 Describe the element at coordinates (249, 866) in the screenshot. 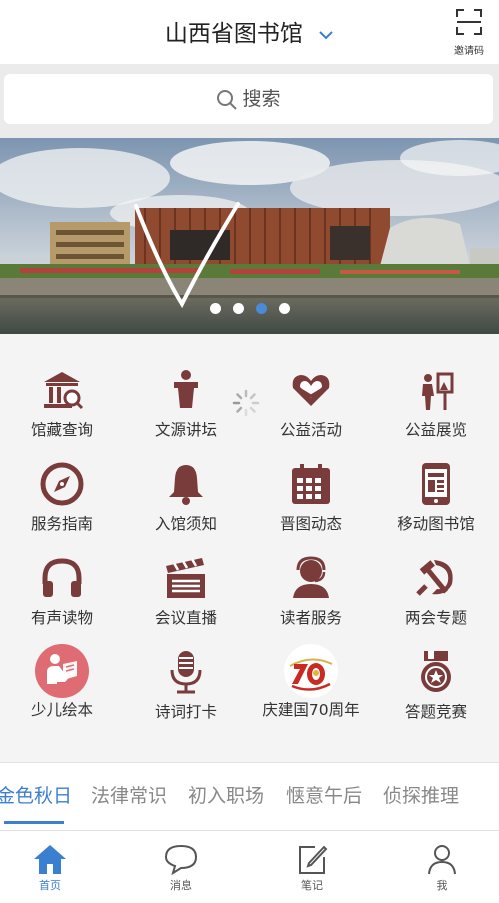

I see `bottom-navigation: 首页 消息 笔记 我` at that location.